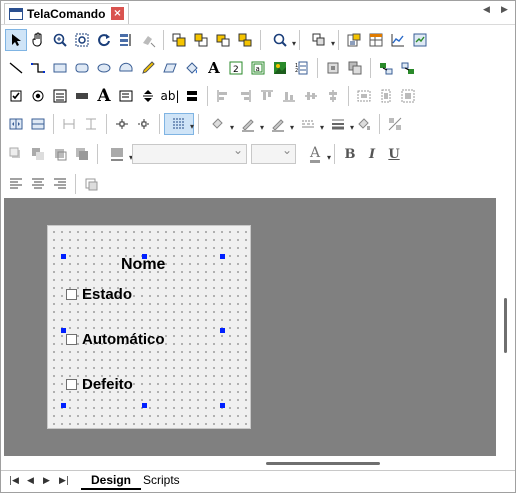 Image resolution: width=516 pixels, height=493 pixels. Describe the element at coordinates (280, 68) in the screenshot. I see `picture-tool-button` at that location.